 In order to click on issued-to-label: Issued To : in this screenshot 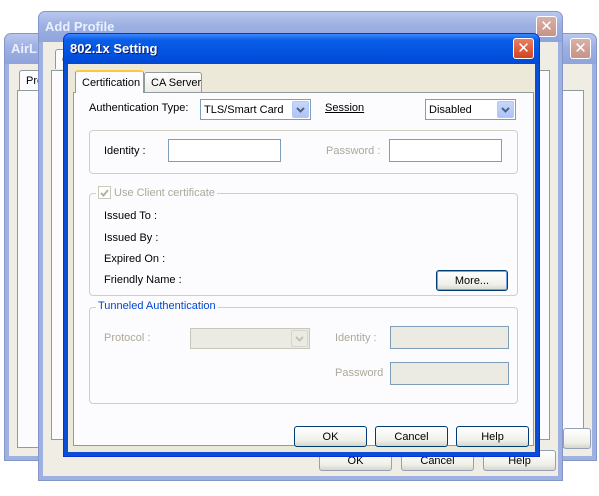, I will do `click(130, 216)`.